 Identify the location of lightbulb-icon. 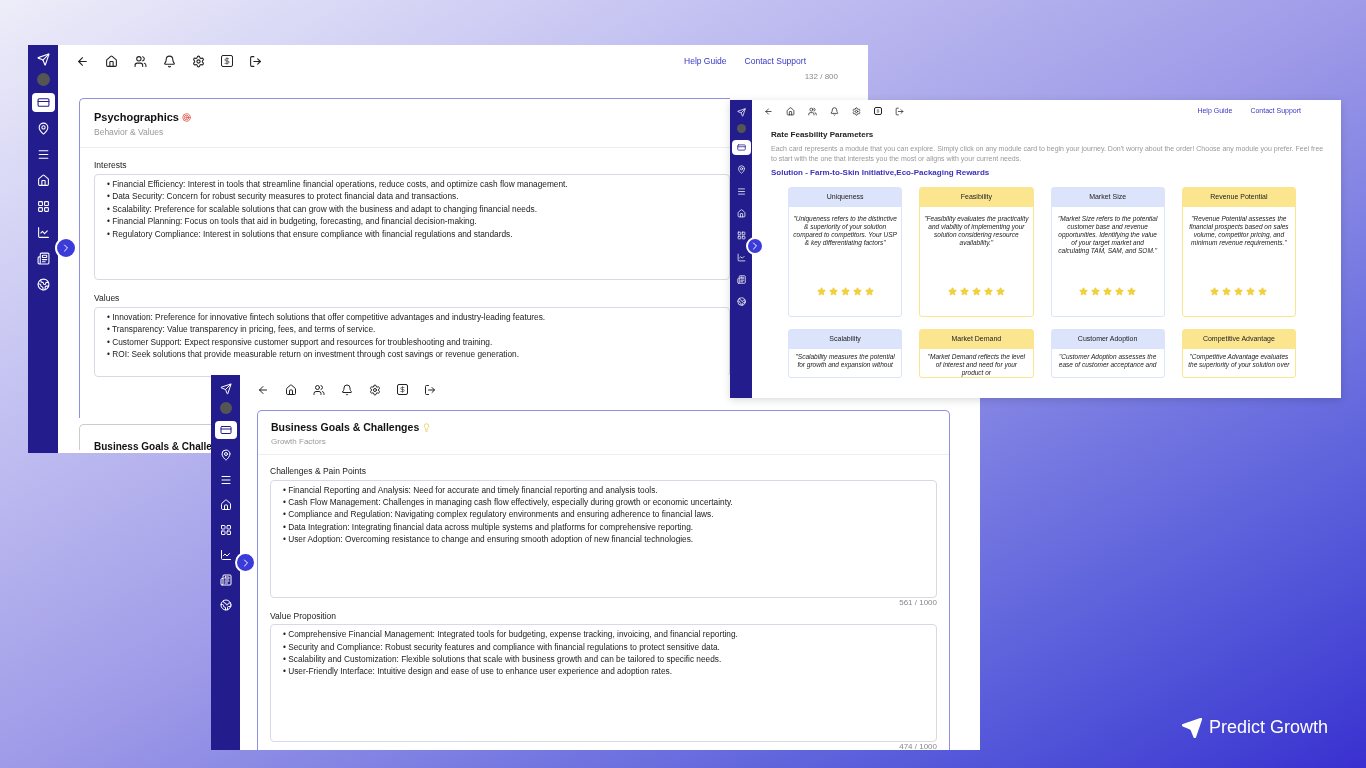
(427, 428).